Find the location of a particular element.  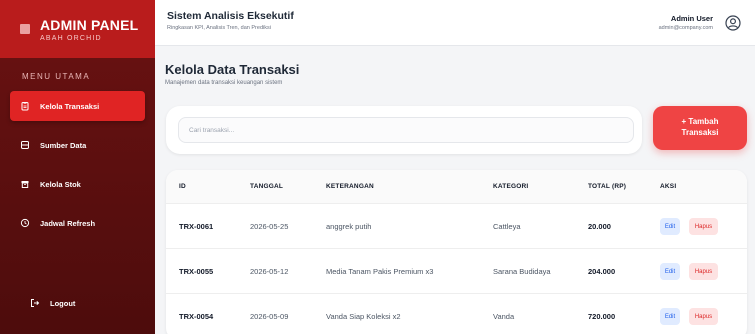

app-title: Sistem Analisis Eksekutif is located at coordinates (230, 16).